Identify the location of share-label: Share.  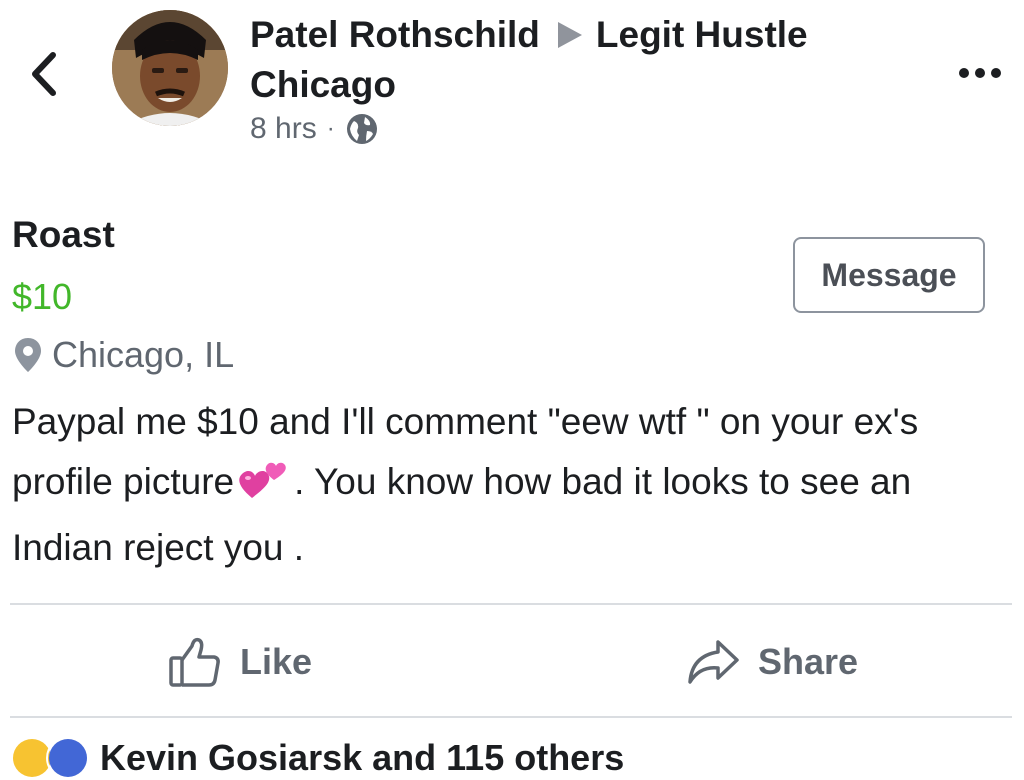
(808, 661).